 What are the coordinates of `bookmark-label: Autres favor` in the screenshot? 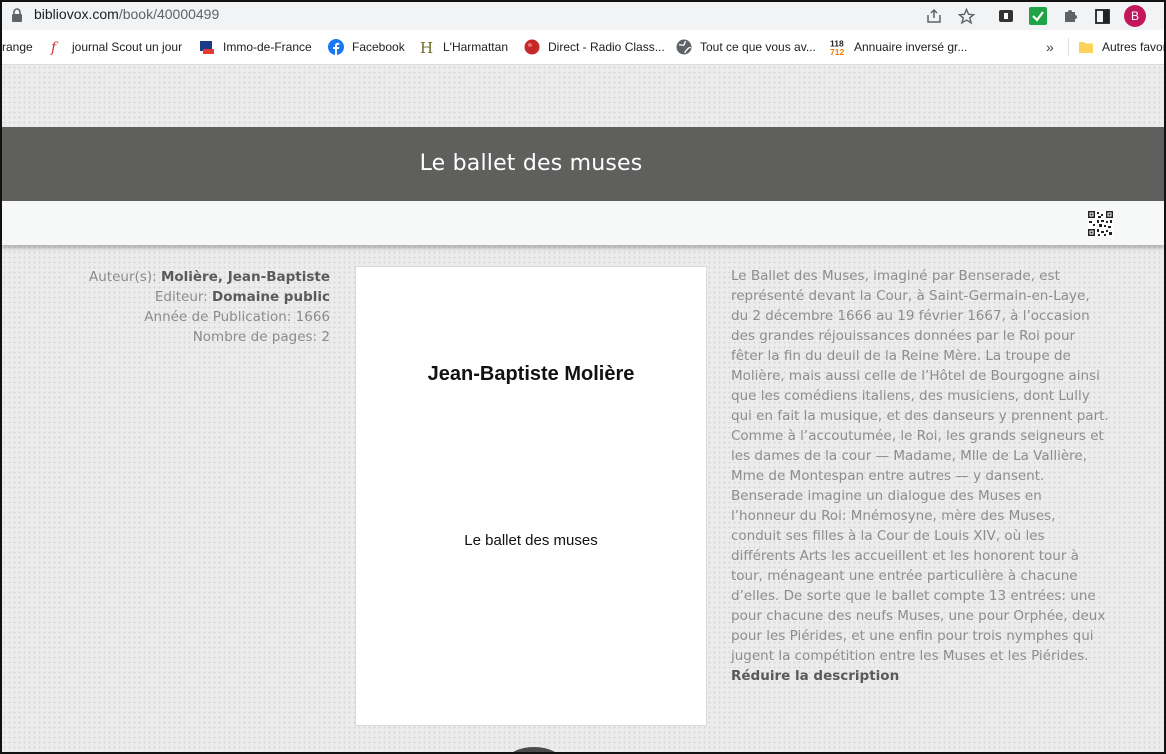 It's located at (1134, 47).